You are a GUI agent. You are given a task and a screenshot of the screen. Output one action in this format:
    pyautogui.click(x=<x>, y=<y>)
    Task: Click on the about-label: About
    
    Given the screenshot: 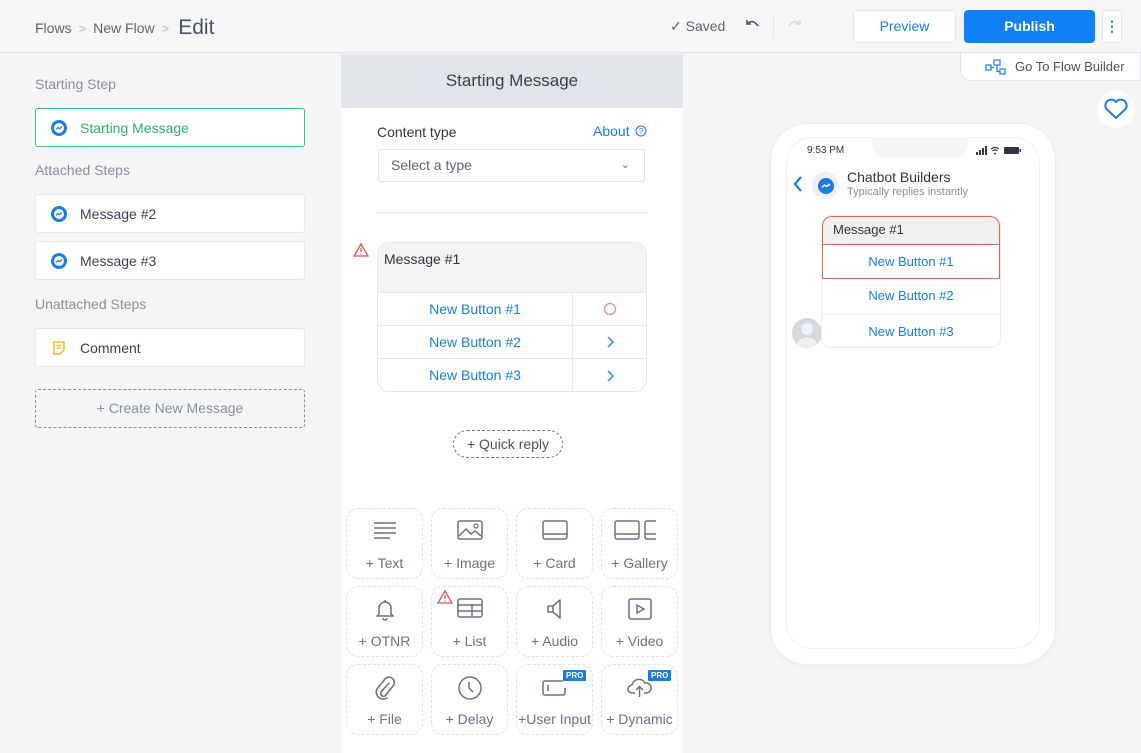 What is the action you would take?
    pyautogui.click(x=611, y=131)
    